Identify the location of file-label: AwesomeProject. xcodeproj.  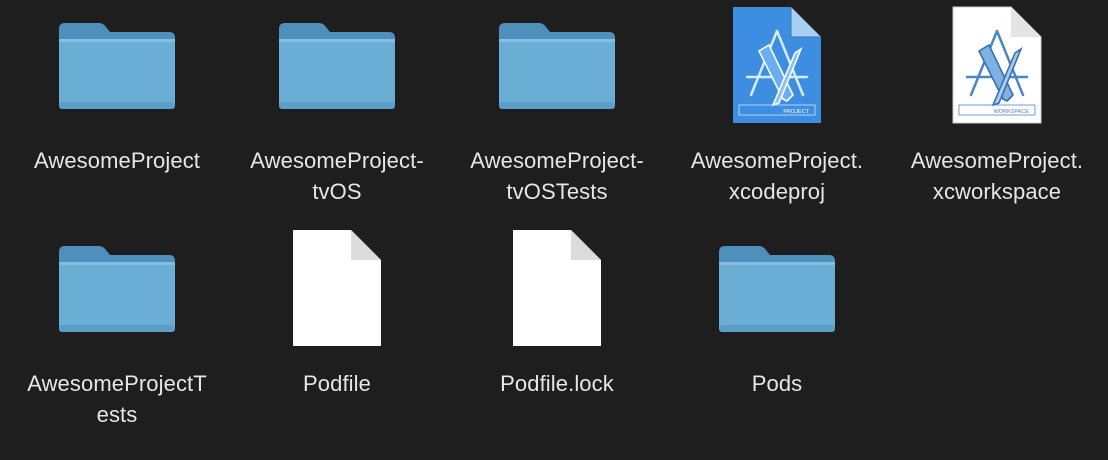
(777, 176).